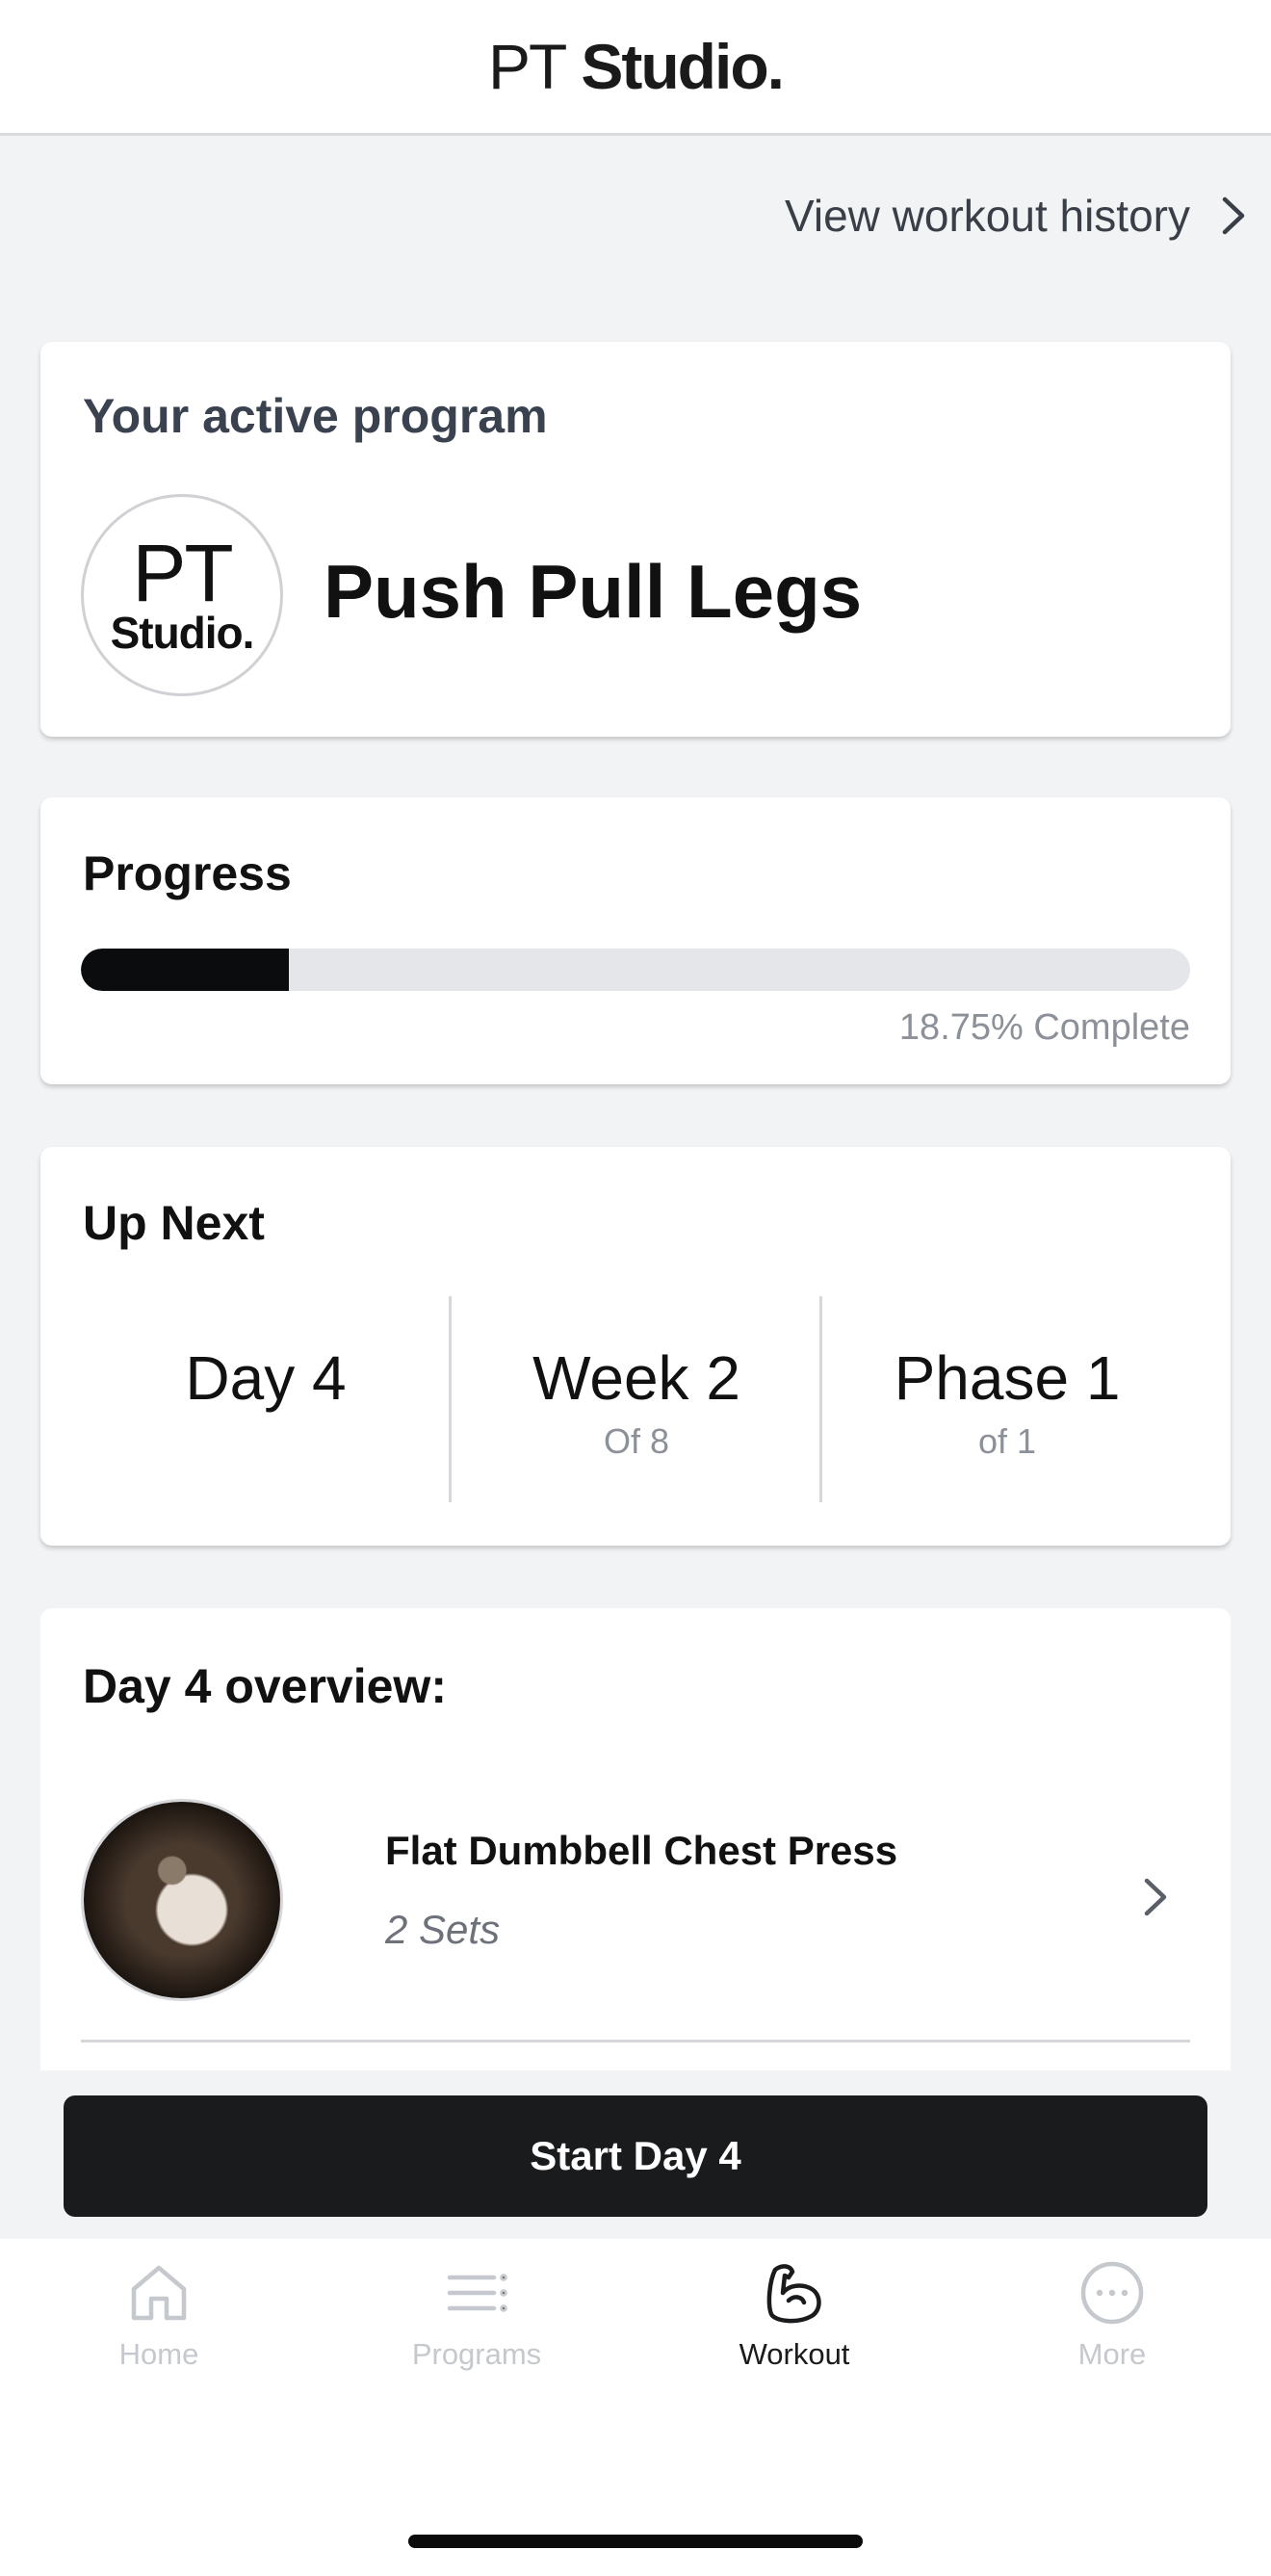 The width and height of the screenshot is (1271, 2576). What do you see at coordinates (635, 2156) in the screenshot?
I see `start-day-button: Start Day 4` at bounding box center [635, 2156].